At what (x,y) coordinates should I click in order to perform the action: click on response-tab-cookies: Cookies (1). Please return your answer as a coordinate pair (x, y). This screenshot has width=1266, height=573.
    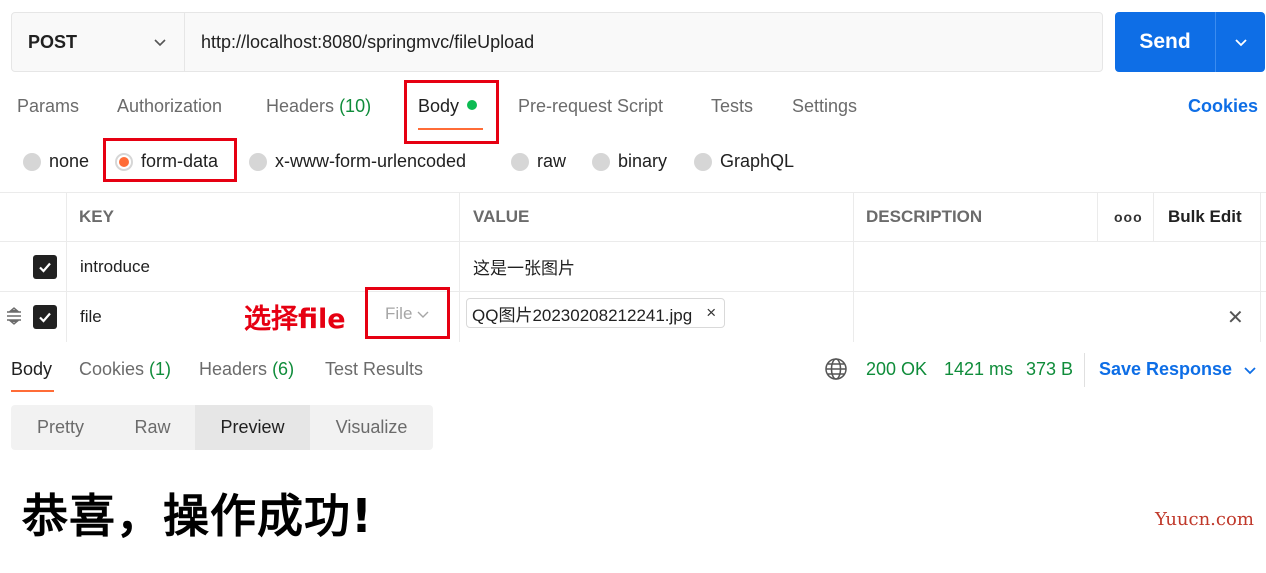
    Looking at the image, I should click on (125, 369).